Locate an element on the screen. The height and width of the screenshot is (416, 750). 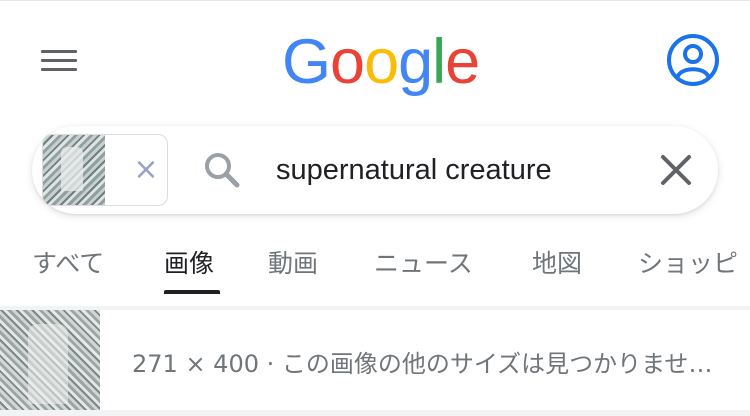
search-icon is located at coordinates (222, 170).